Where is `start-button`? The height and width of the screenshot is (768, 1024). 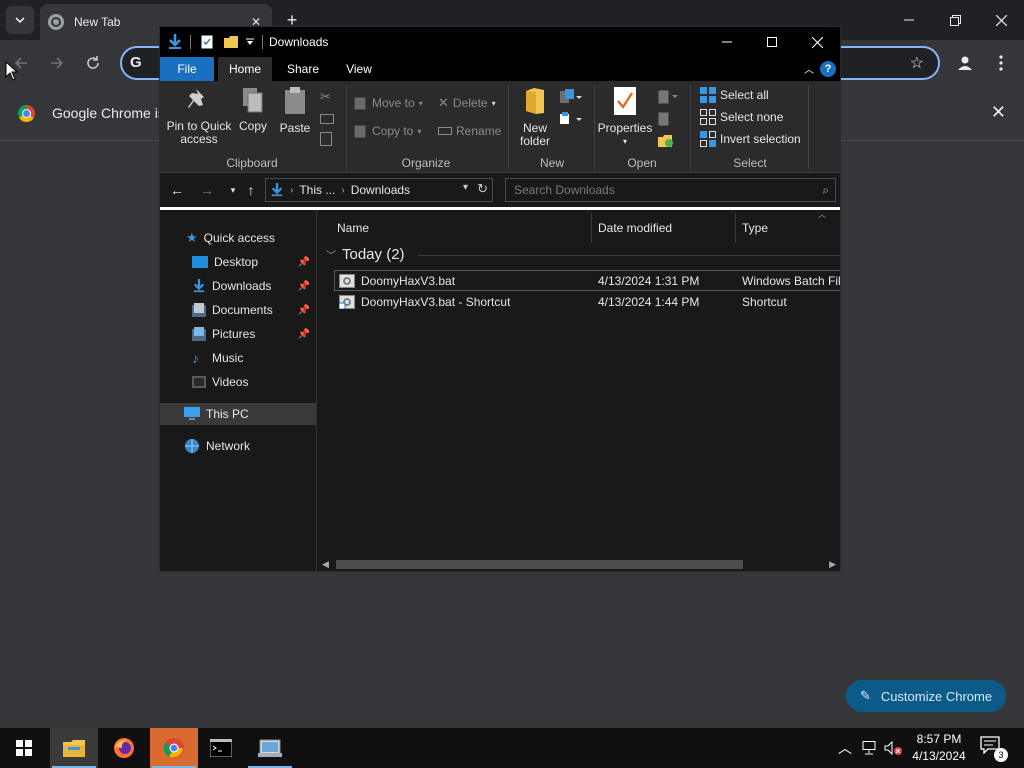 start-button is located at coordinates (24, 748).